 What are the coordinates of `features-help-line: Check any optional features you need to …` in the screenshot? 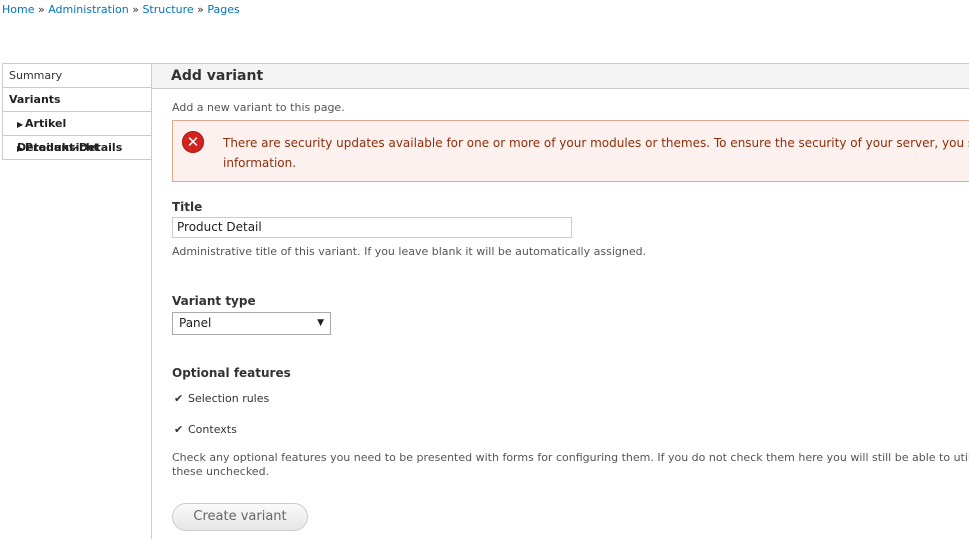 It's located at (570, 457).